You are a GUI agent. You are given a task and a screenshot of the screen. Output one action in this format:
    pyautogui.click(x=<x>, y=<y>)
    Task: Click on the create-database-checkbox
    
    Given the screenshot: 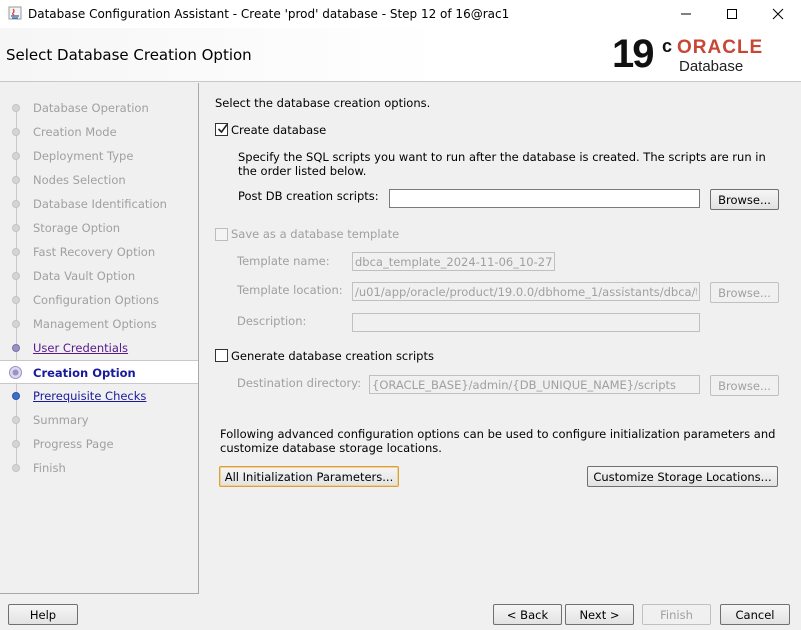 What is the action you would take?
    pyautogui.click(x=221, y=129)
    